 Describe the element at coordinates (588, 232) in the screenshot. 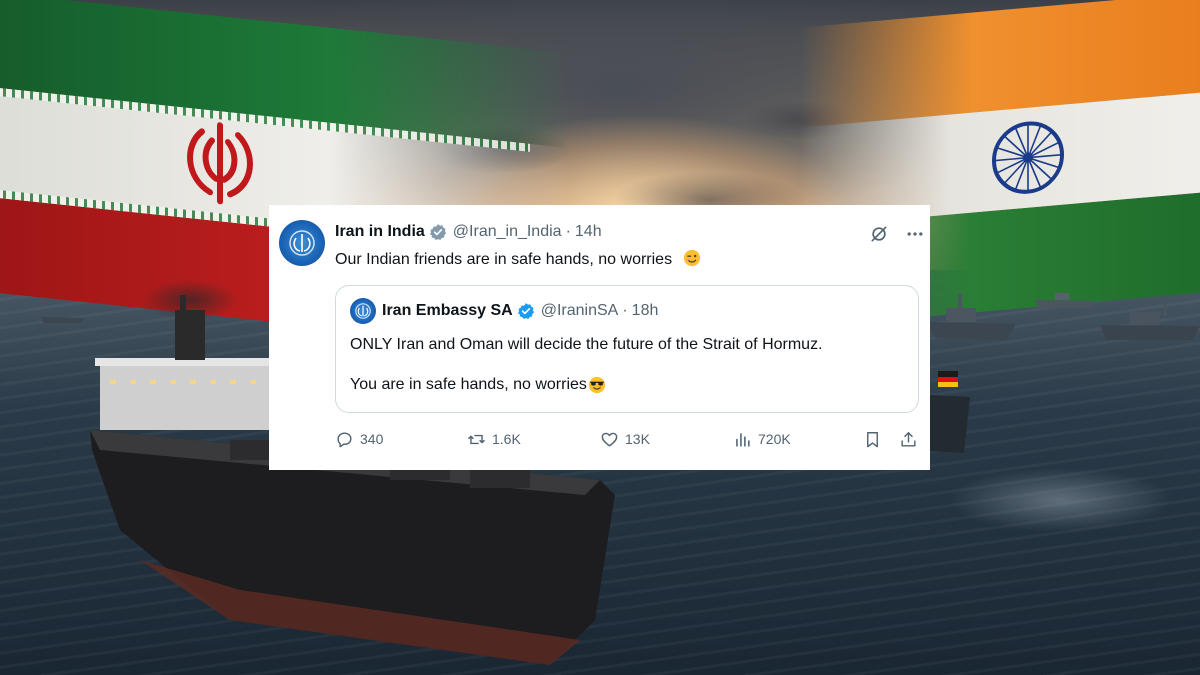

I see `tweet-time: 14h` at that location.